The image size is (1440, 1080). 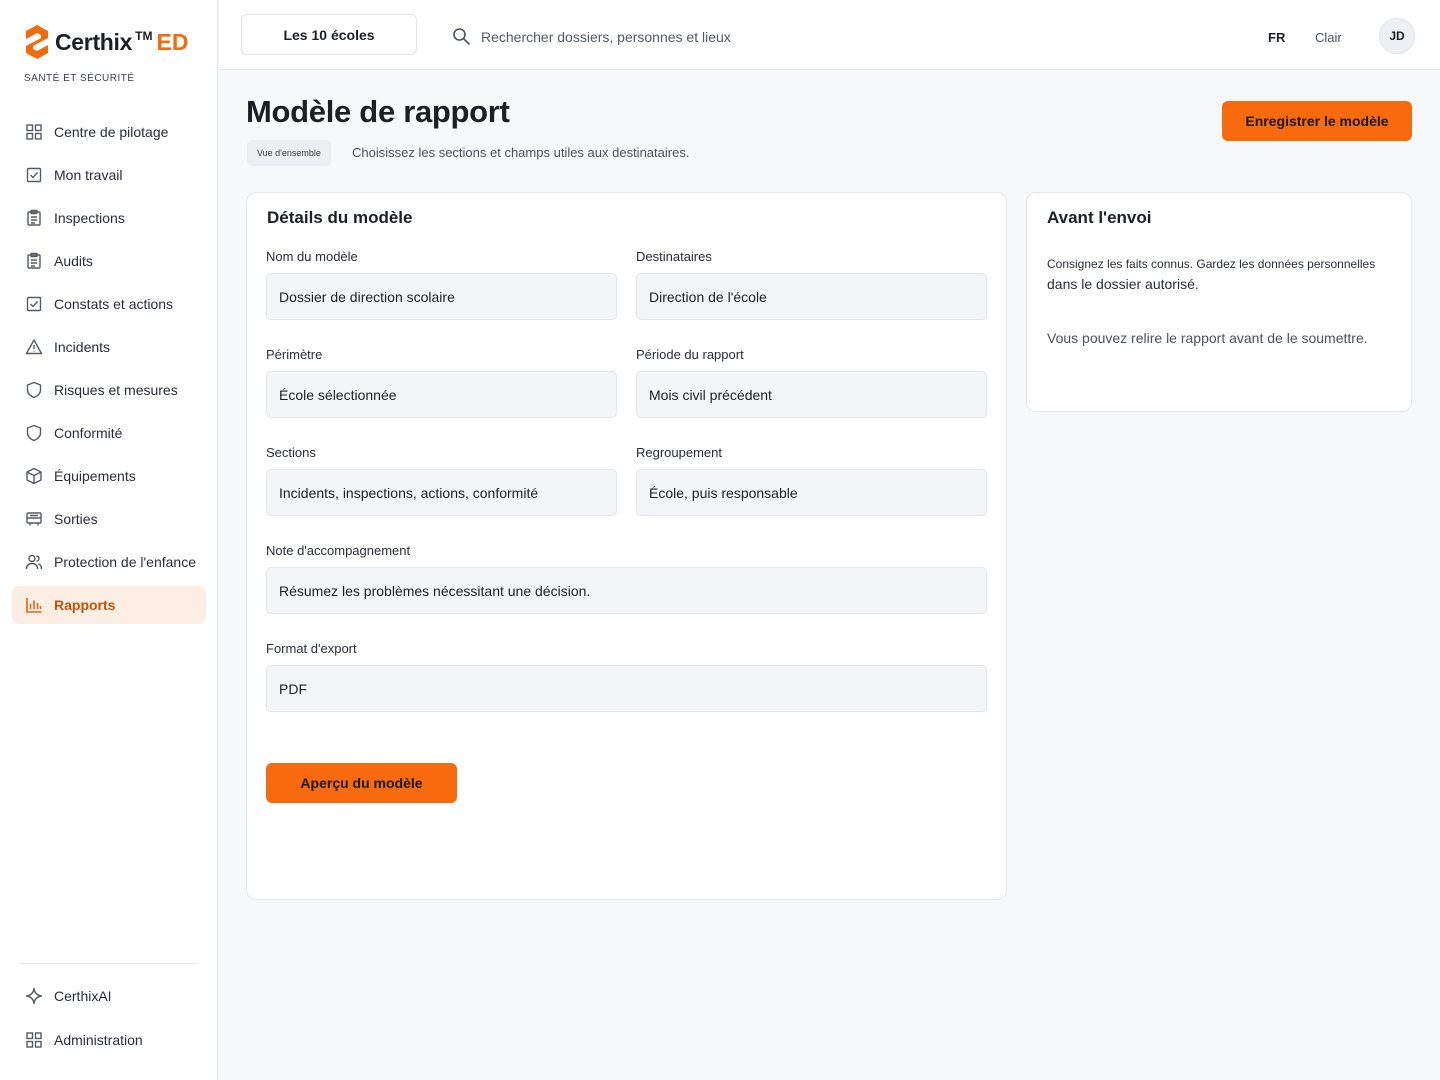 What do you see at coordinates (37, 42) in the screenshot?
I see `certhix-logo-icon` at bounding box center [37, 42].